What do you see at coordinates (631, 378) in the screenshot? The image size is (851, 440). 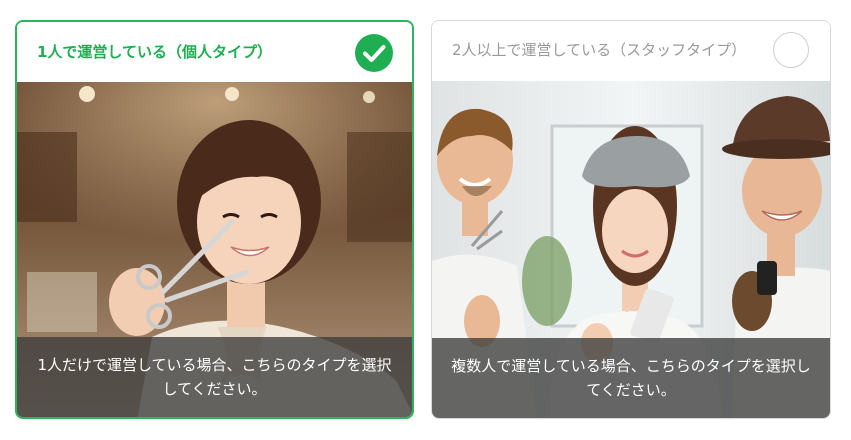 I see `option-caption-staff: 複数人で運営している場合、こちらのタイプを選択してください。` at bounding box center [631, 378].